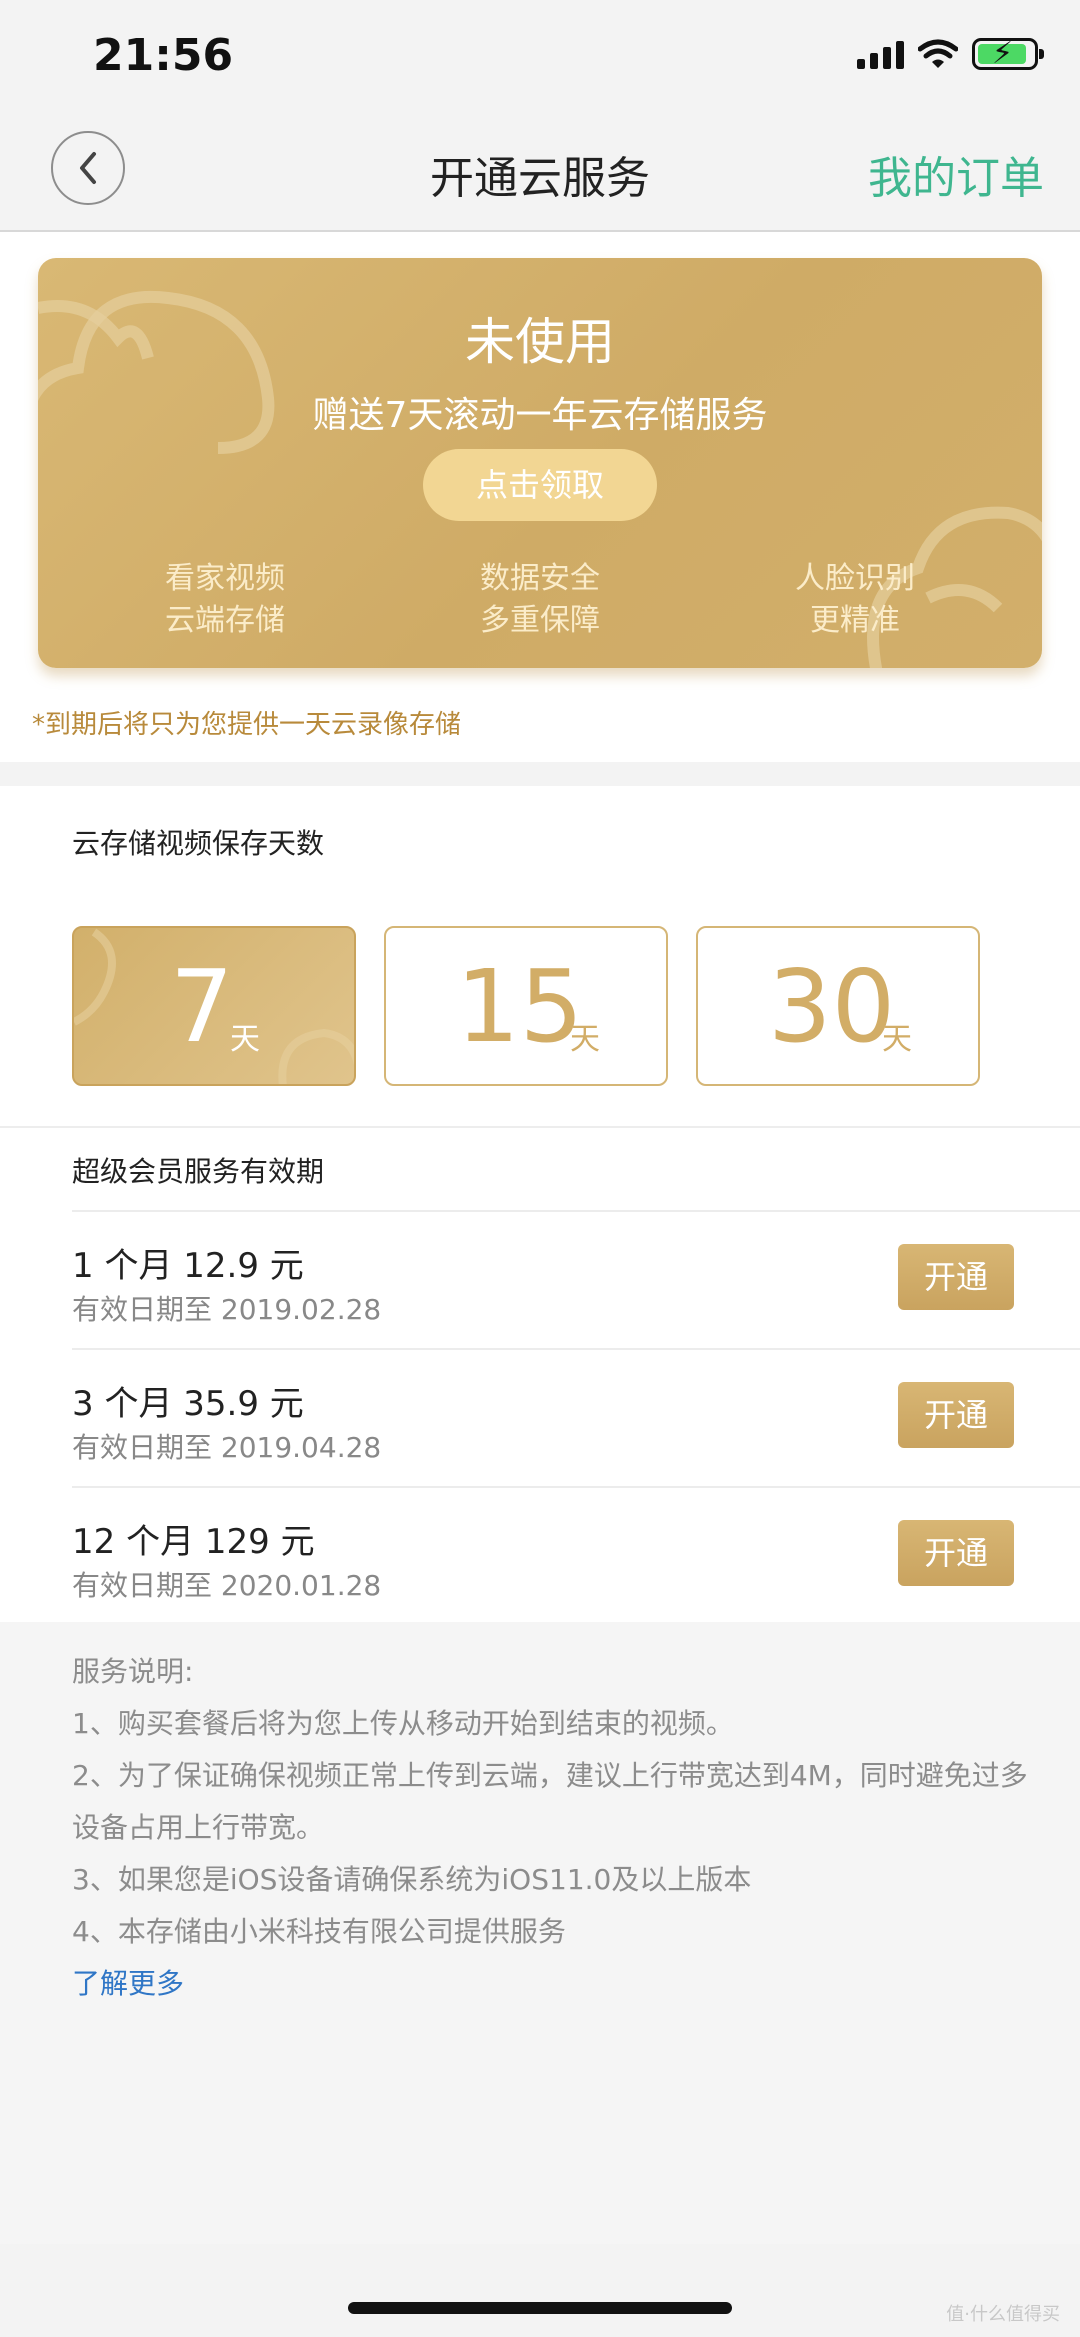 This screenshot has width=1080, height=2337. I want to click on storage-days-section: 云存储视频保存天数 7 天 15 天 30 天, so click(540, 956).